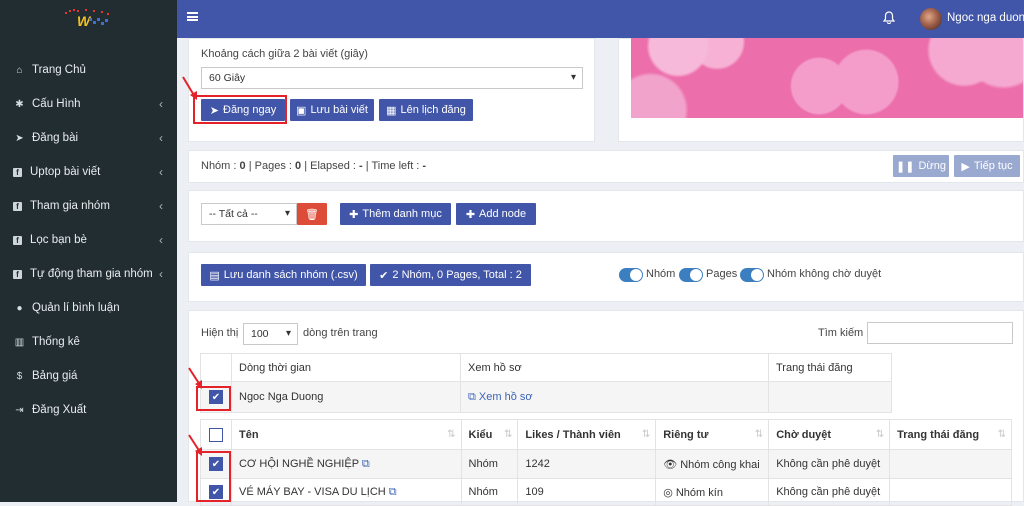 Image resolution: width=1024 pixels, height=506 pixels. Describe the element at coordinates (88, 342) in the screenshot. I see `sidebar-item: ▥ Thống kê` at that location.